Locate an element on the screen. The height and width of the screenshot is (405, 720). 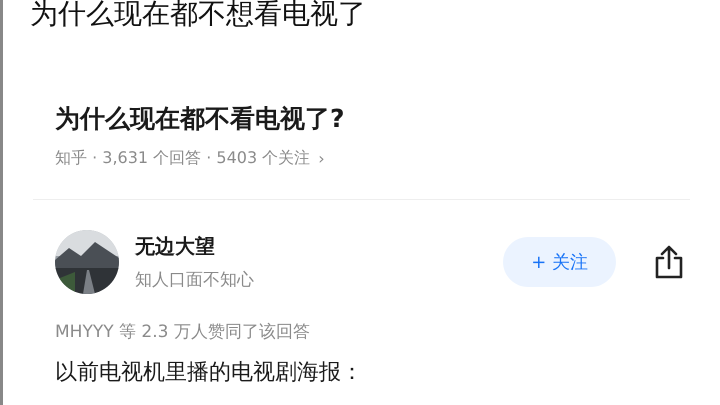
page-title: 为什么现在都不想看电视了 is located at coordinates (198, 15).